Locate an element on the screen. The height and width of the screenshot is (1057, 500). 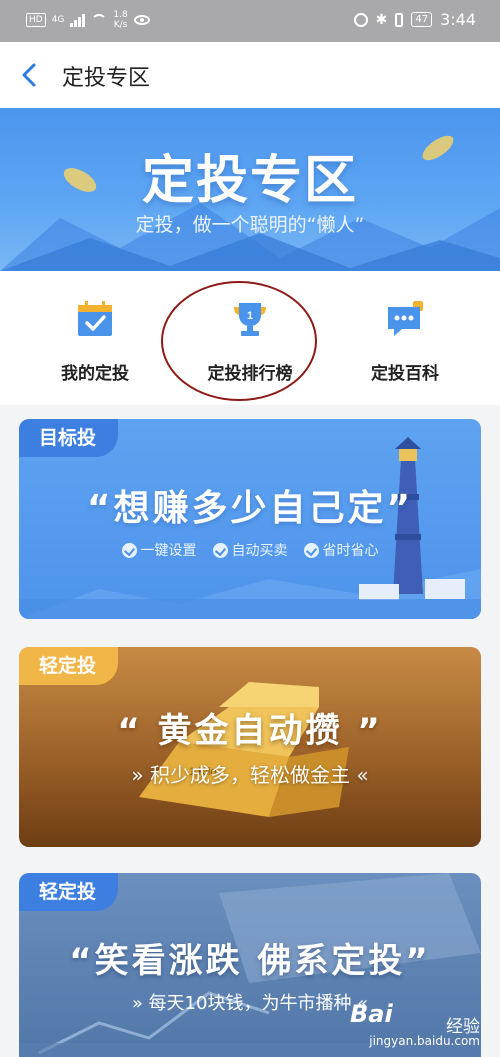
trophy-icon: 1 is located at coordinates (250, 319).